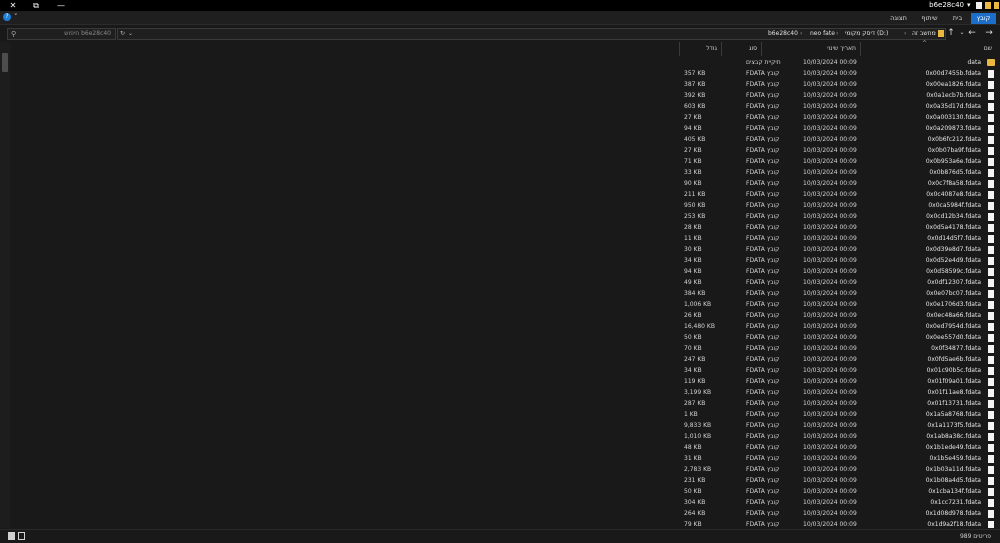 The image size is (1000, 543). Describe the element at coordinates (693, 260) in the screenshot. I see `file-size: 34 KB` at that location.